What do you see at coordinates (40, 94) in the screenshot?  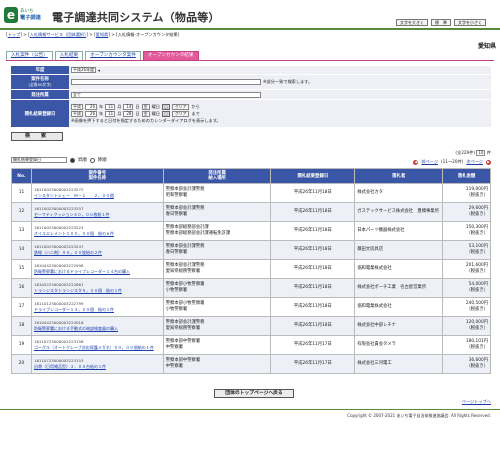 I see `department-label: 発注所属` at bounding box center [40, 94].